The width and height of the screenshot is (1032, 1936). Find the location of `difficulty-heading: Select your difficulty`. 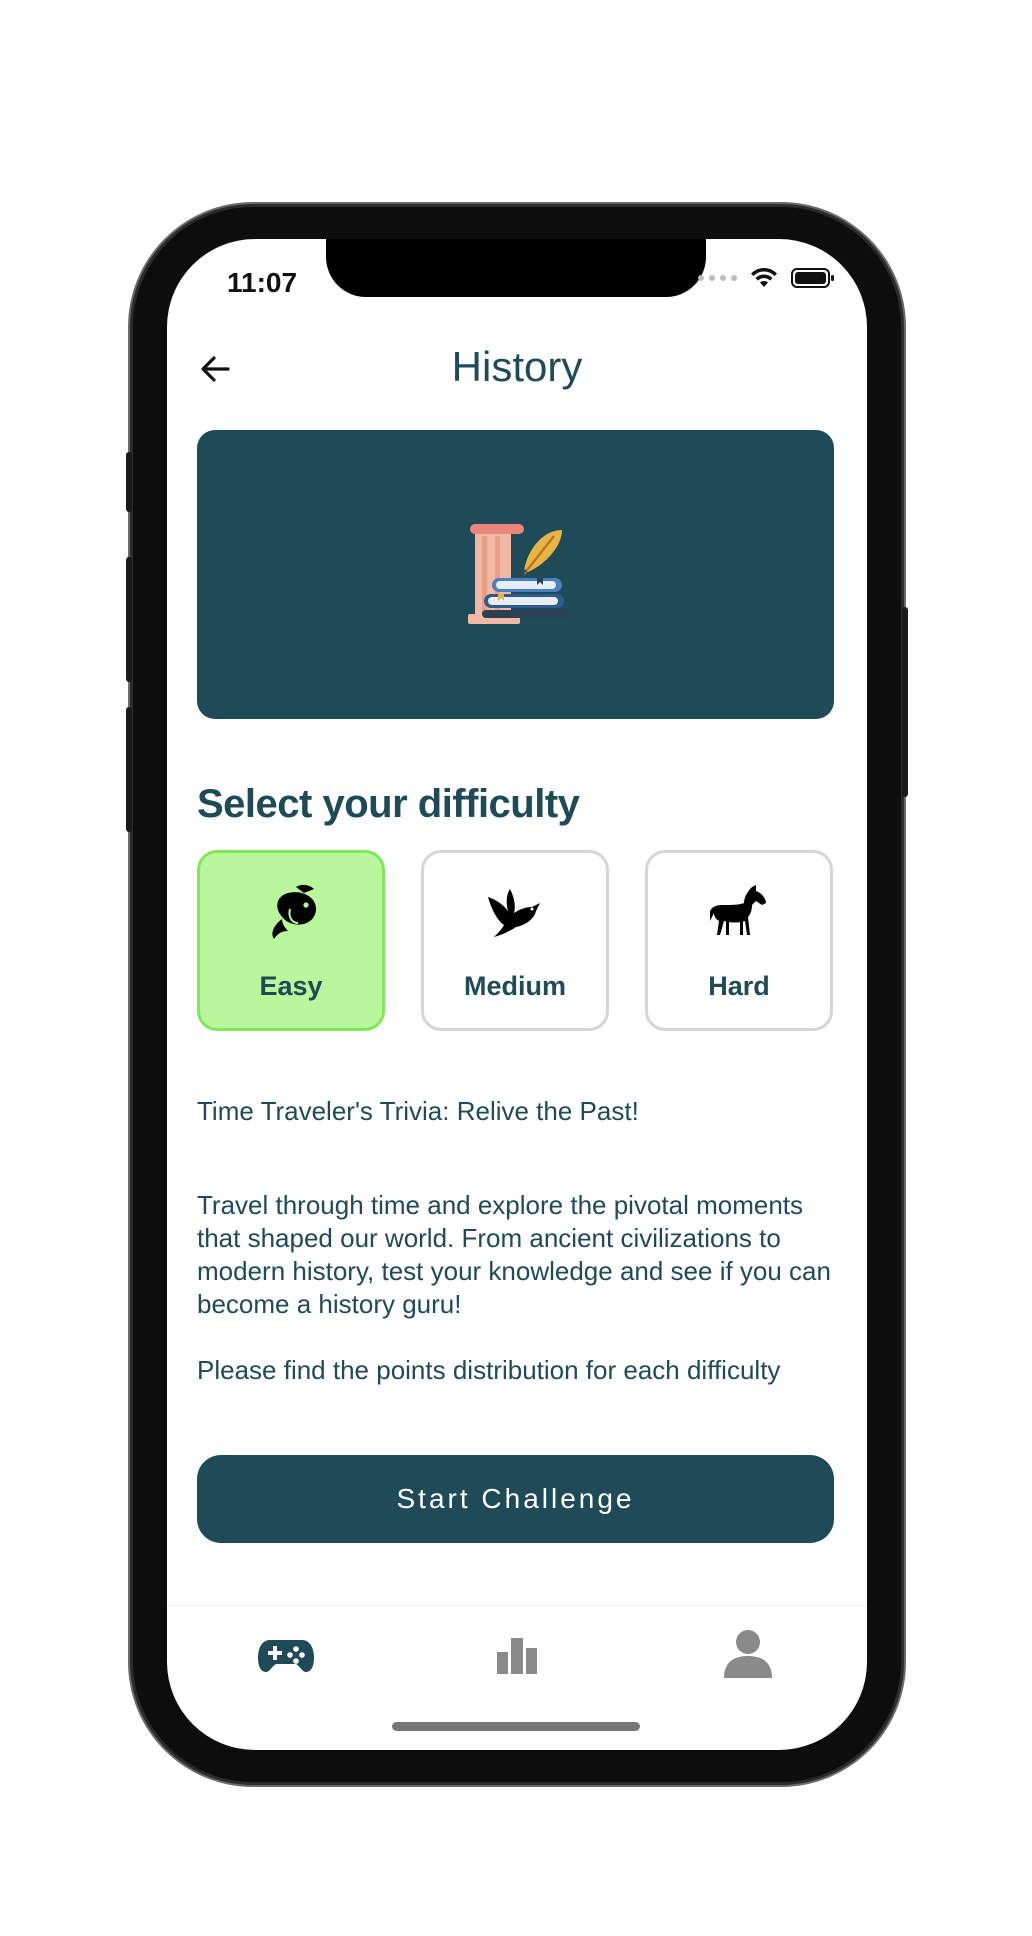

difficulty-heading: Select your difficulty is located at coordinates (388, 804).